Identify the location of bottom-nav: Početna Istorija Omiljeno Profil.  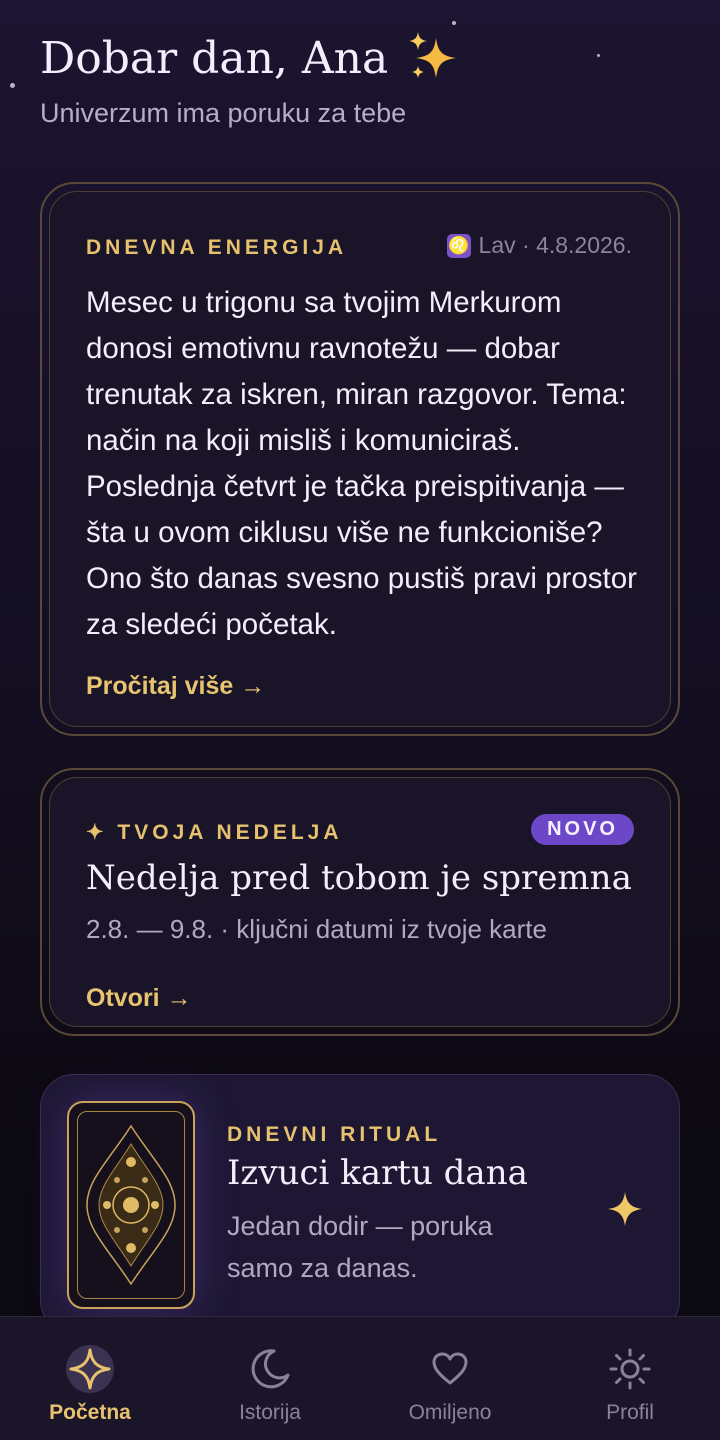
(360, 1378).